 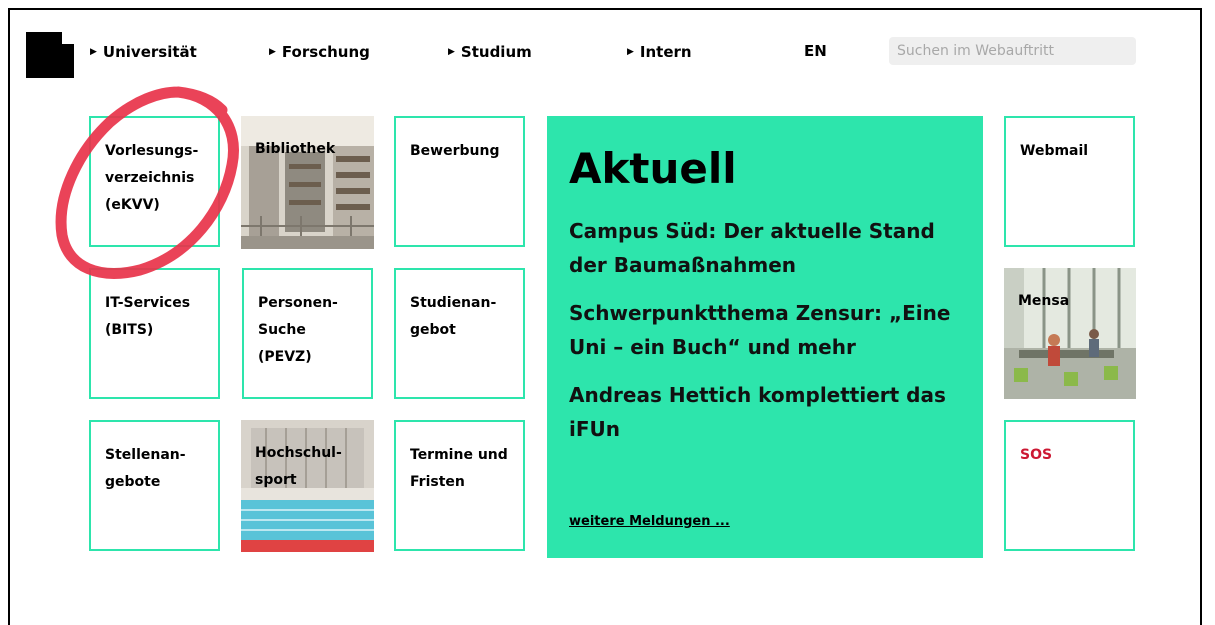 I want to click on news-title: Aktuell, so click(x=653, y=168).